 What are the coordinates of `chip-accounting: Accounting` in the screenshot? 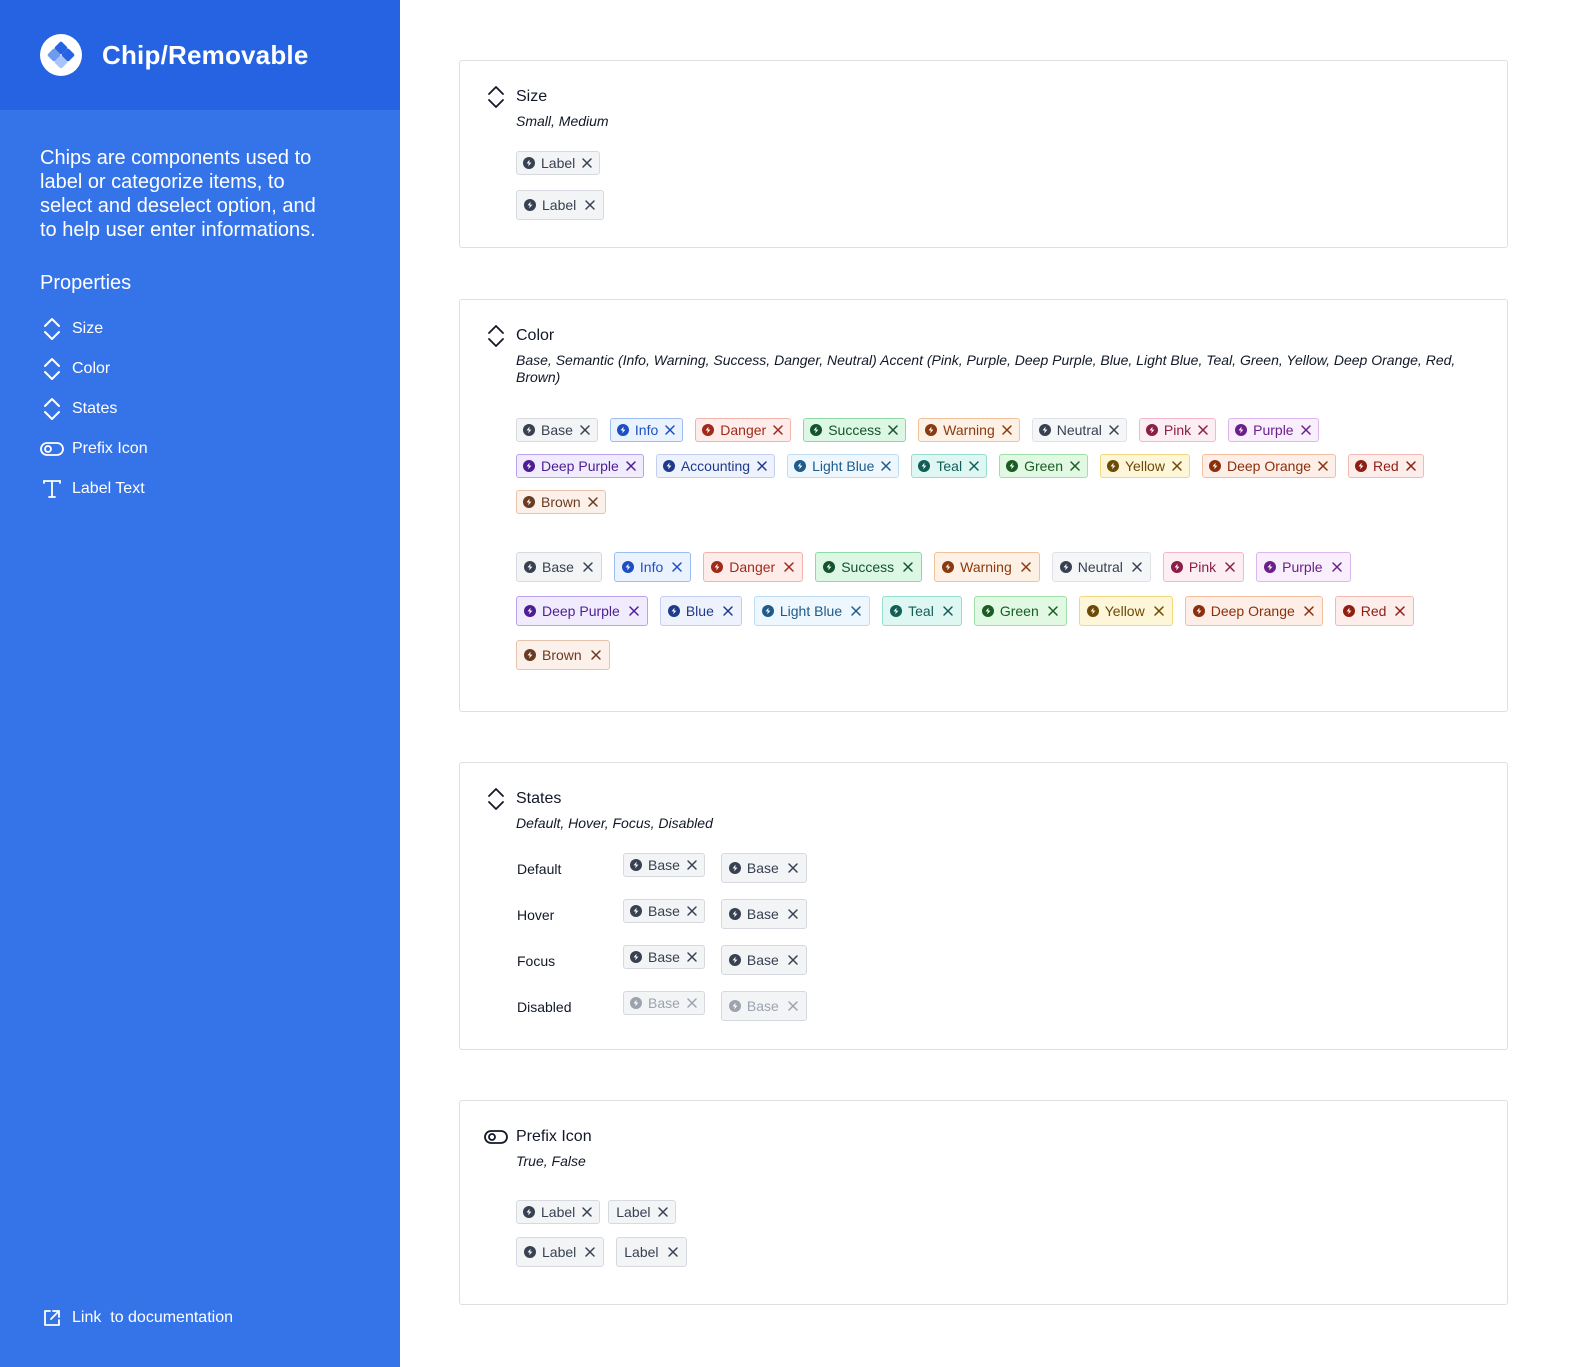 It's located at (715, 466).